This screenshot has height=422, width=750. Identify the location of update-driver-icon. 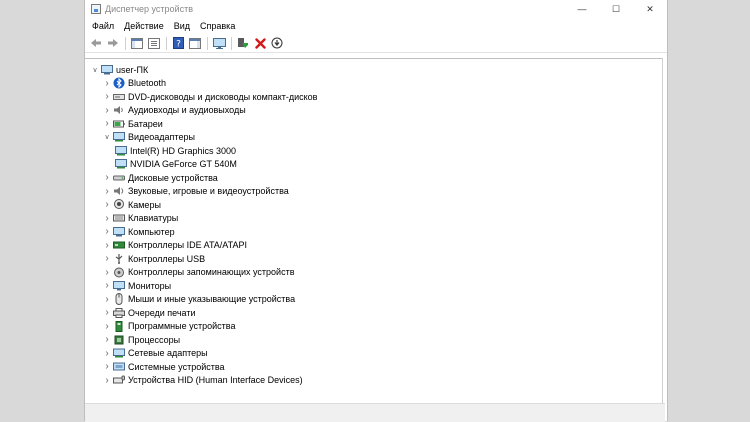
(243, 43).